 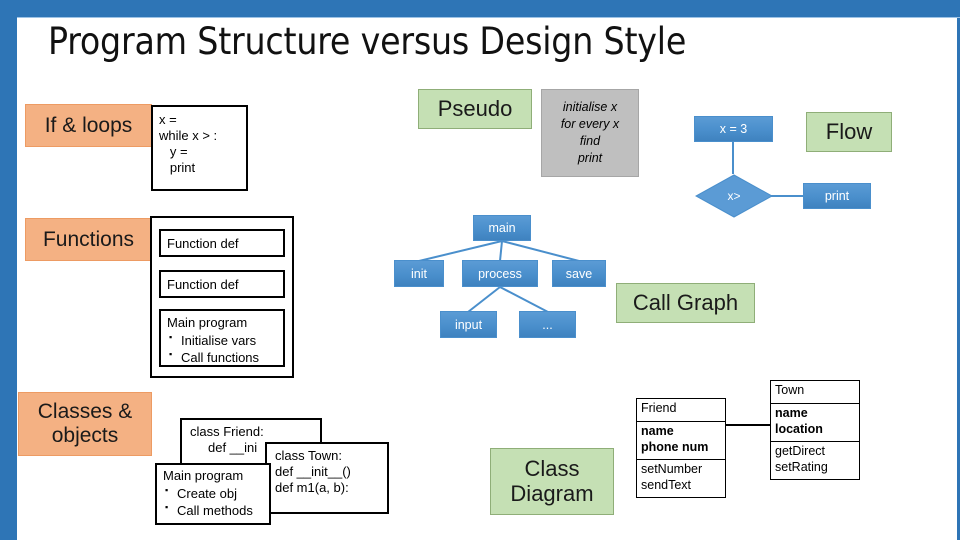 I want to click on style-label-flow-text: Flow, so click(x=849, y=131).